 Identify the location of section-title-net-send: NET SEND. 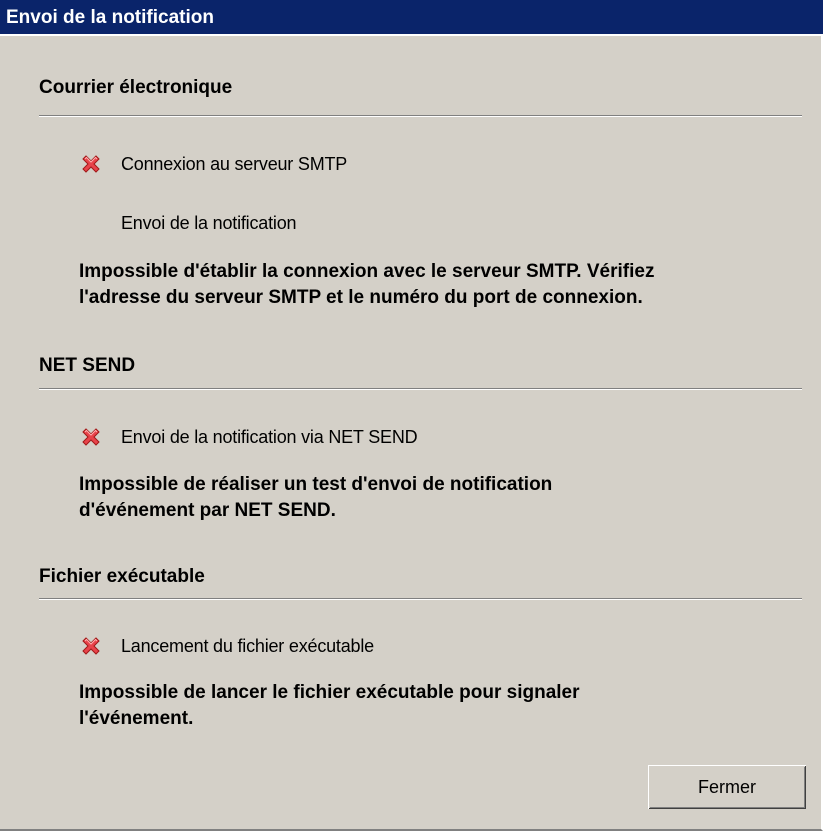
(87, 365).